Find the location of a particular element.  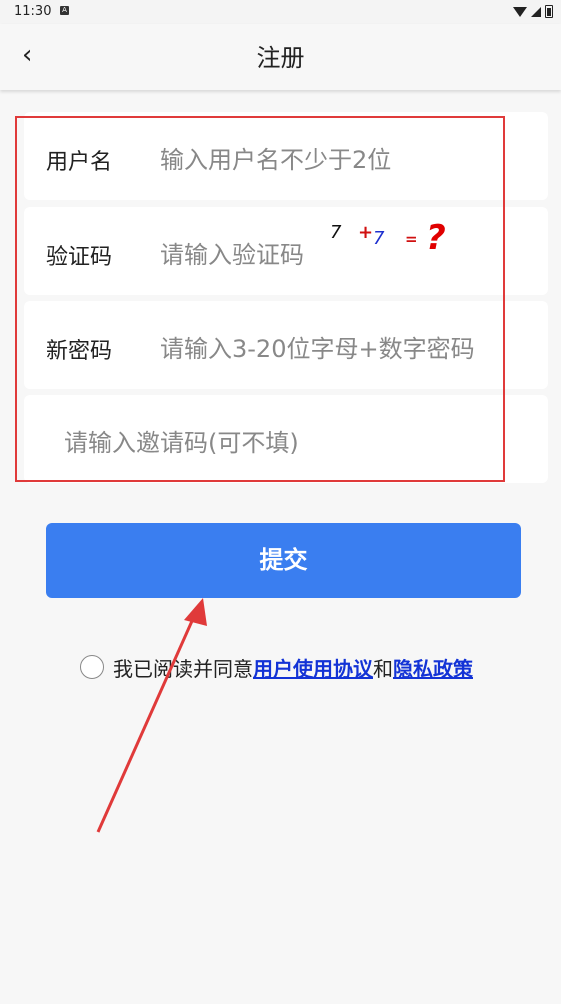

page-title: 注册 is located at coordinates (280, 58).